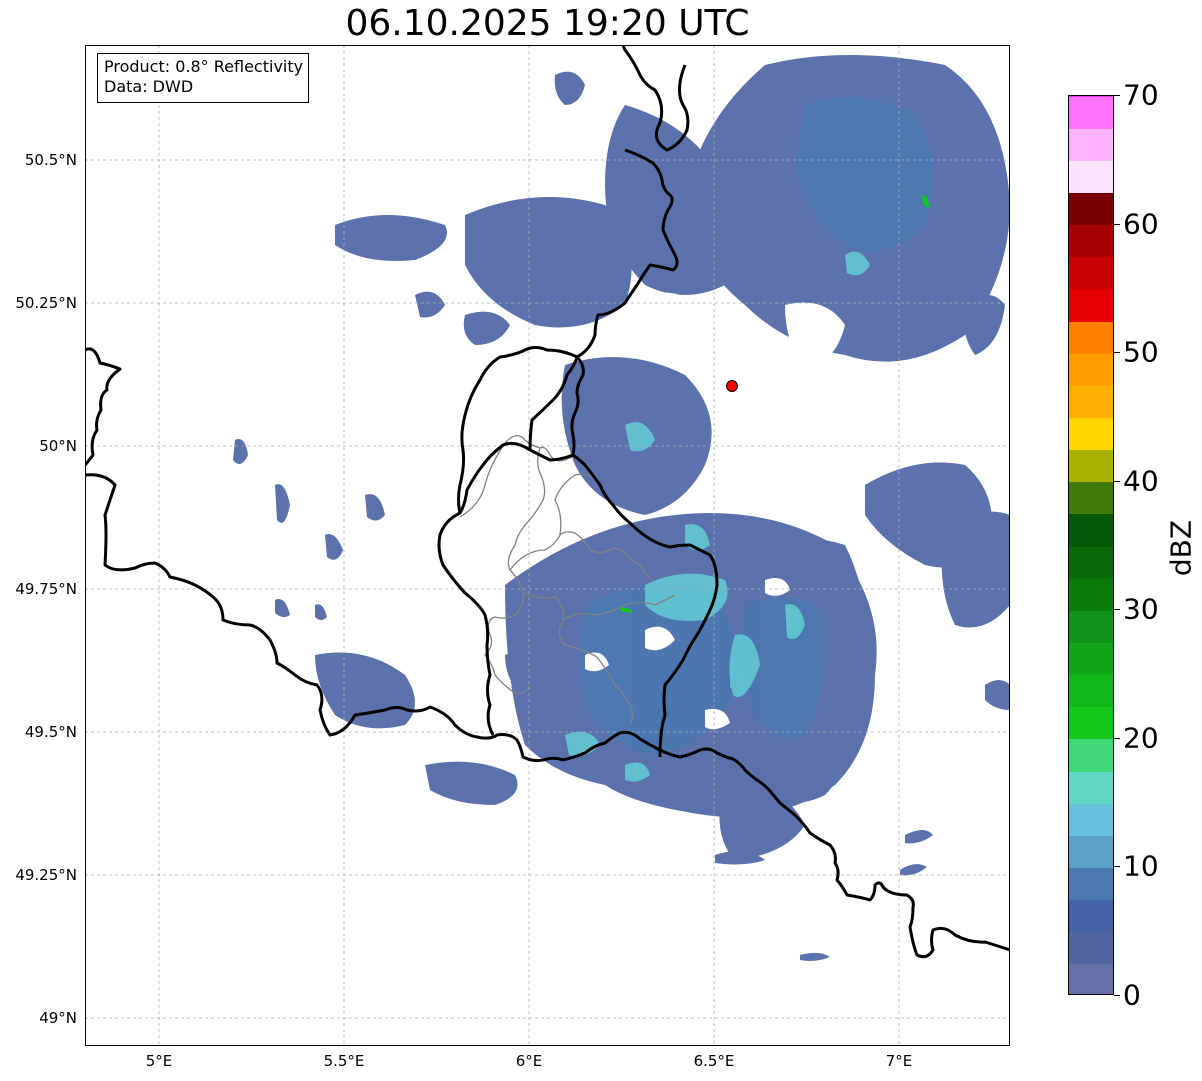 This screenshot has width=1202, height=1081. What do you see at coordinates (149, 86) in the screenshot?
I see `data-source-label: Data: DWD` at bounding box center [149, 86].